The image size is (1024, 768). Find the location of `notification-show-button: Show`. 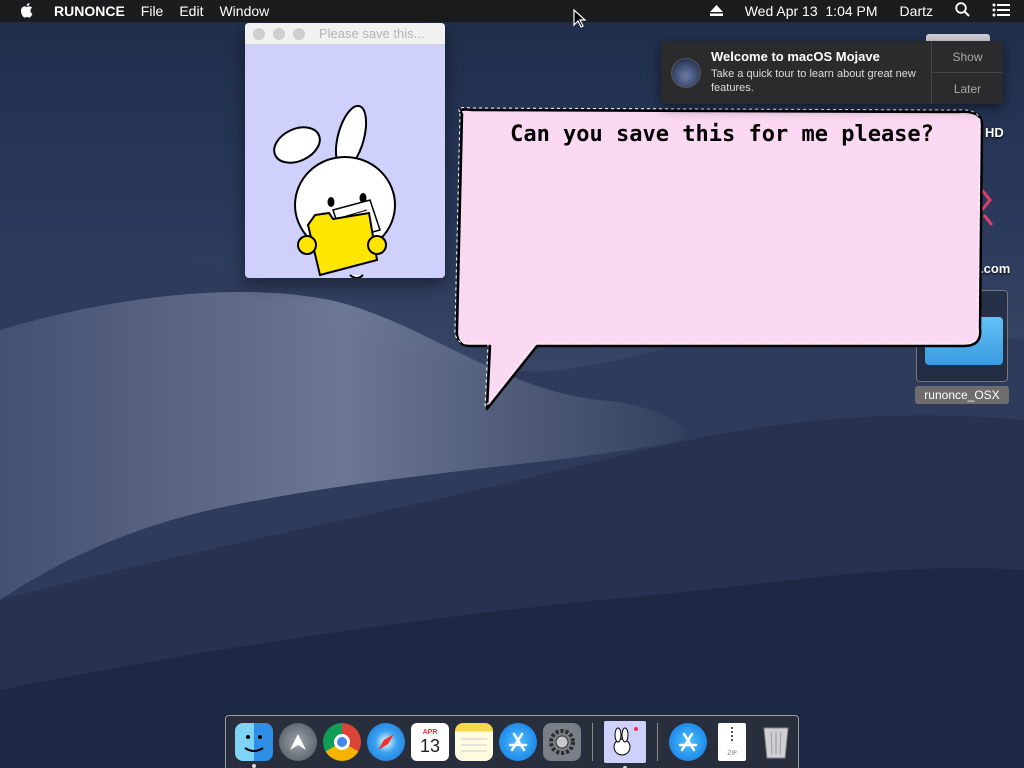

notification-show-button: Show is located at coordinates (967, 57).